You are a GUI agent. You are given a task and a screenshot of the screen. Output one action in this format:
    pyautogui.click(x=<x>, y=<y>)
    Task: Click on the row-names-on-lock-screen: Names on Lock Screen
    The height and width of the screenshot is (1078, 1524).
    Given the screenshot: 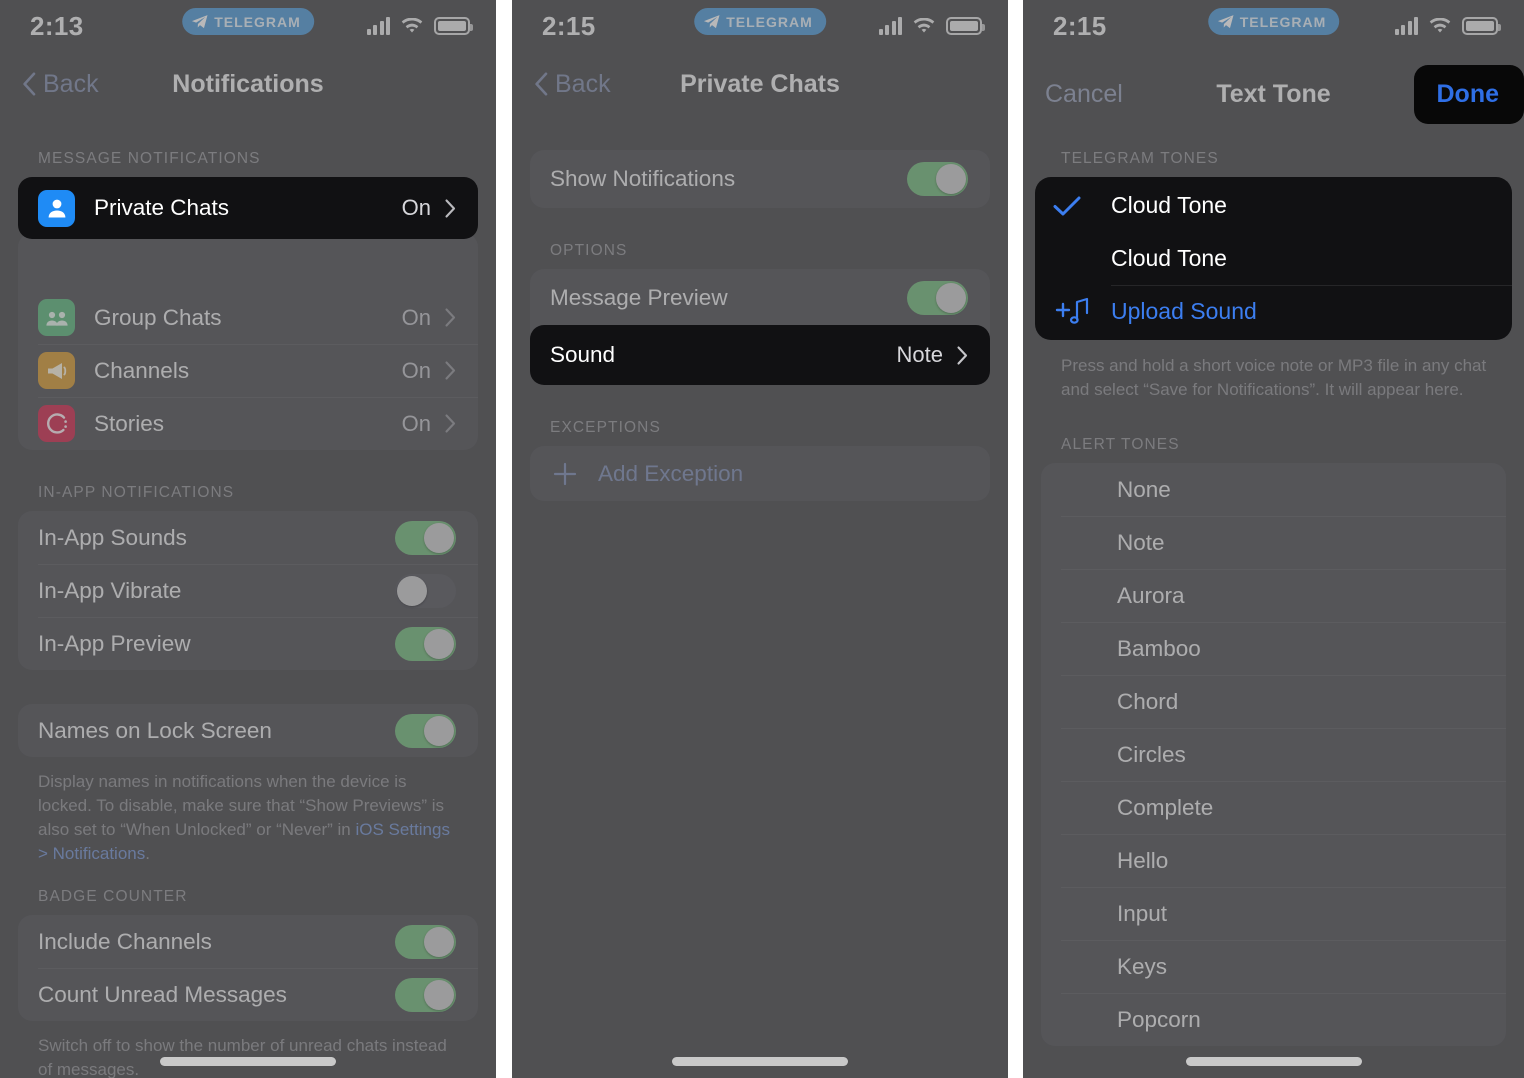 What is the action you would take?
    pyautogui.click(x=248, y=730)
    